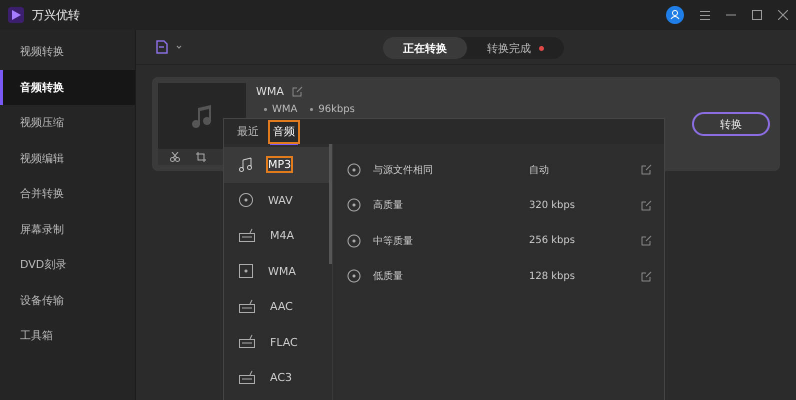 This screenshot has height=400, width=796. Describe the element at coordinates (270, 91) in the screenshot. I see `file-name: WMA` at that location.